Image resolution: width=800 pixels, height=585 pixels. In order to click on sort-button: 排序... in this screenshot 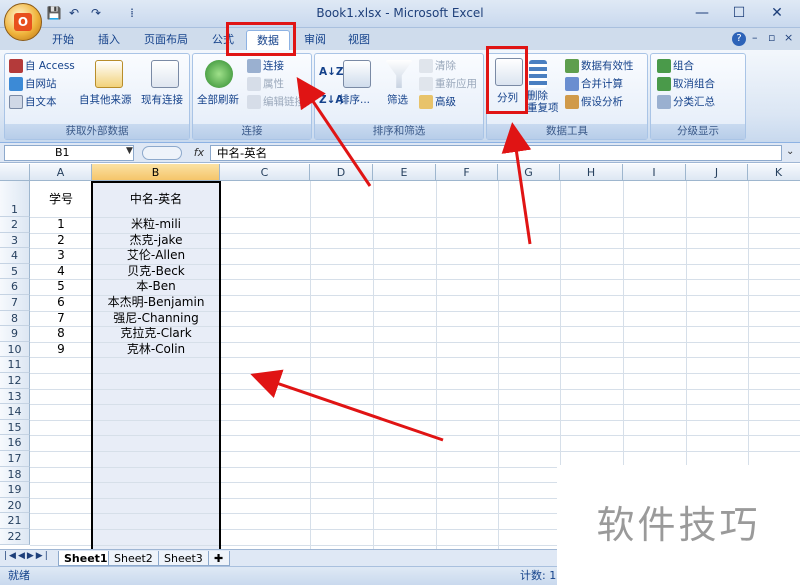, I will do `click(354, 99)`.